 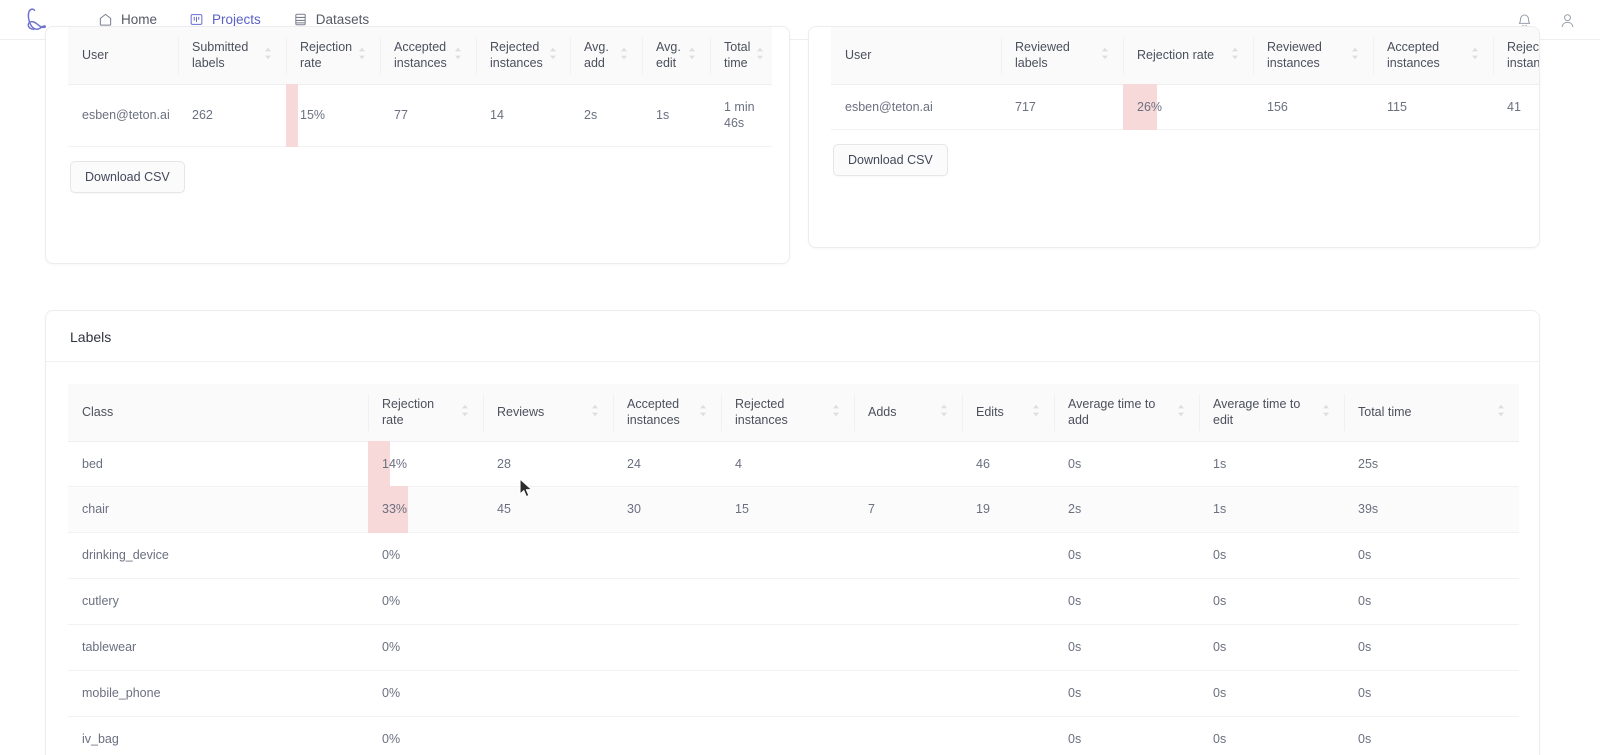 I want to click on th-labels-edits: Edits, so click(x=1008, y=413).